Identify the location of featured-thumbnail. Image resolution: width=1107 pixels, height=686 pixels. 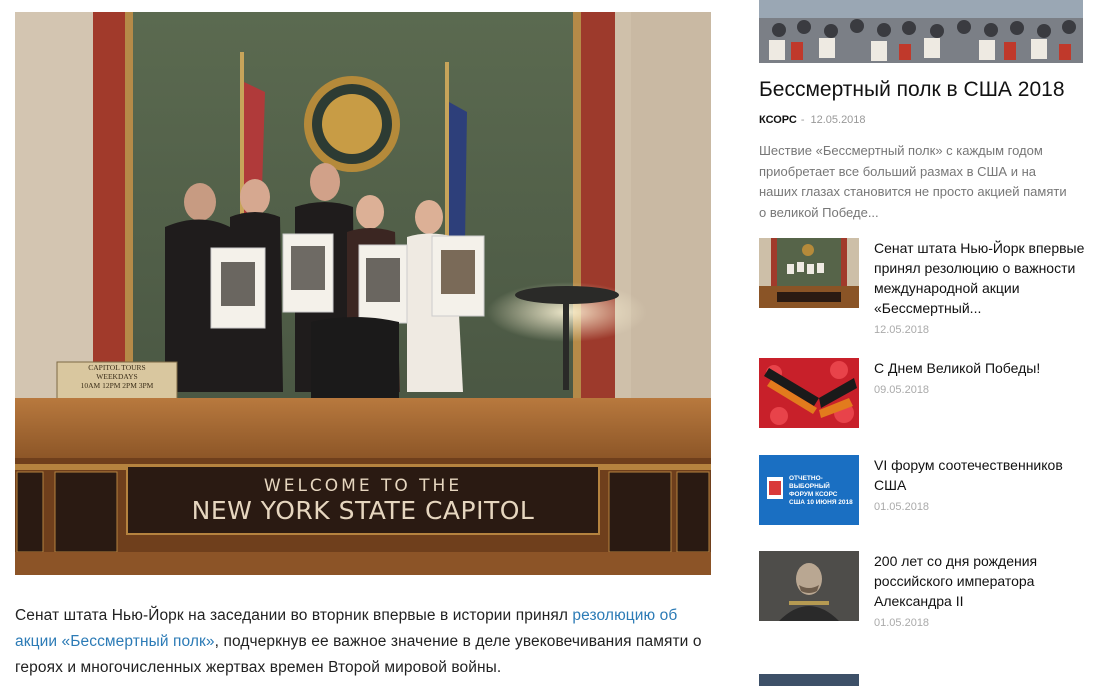
(921, 31).